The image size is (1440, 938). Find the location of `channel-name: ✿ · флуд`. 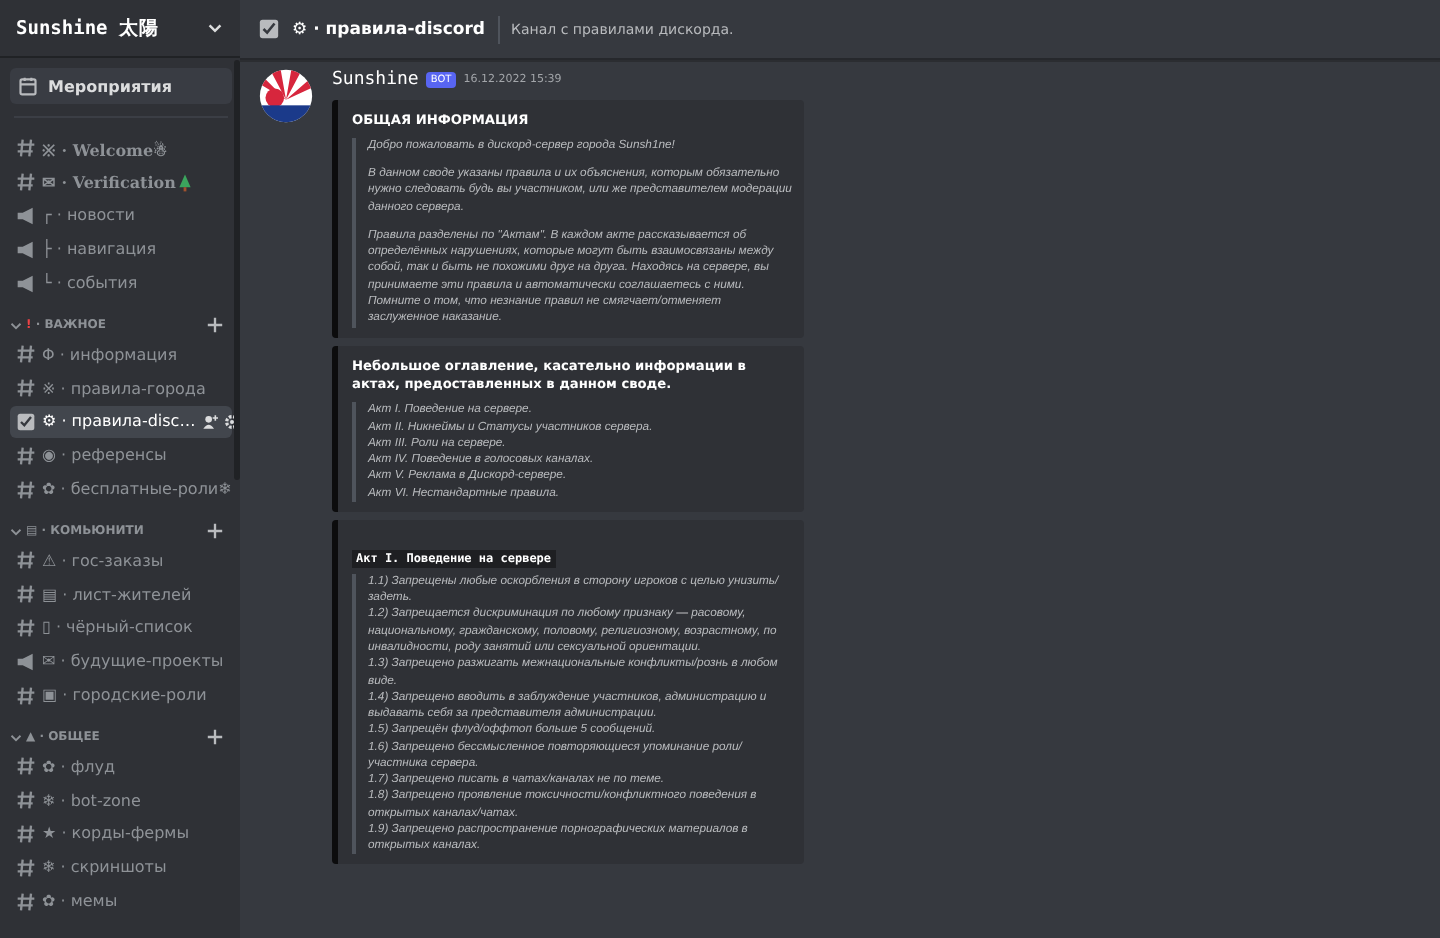

channel-name: ✿ · флуд is located at coordinates (79, 766).